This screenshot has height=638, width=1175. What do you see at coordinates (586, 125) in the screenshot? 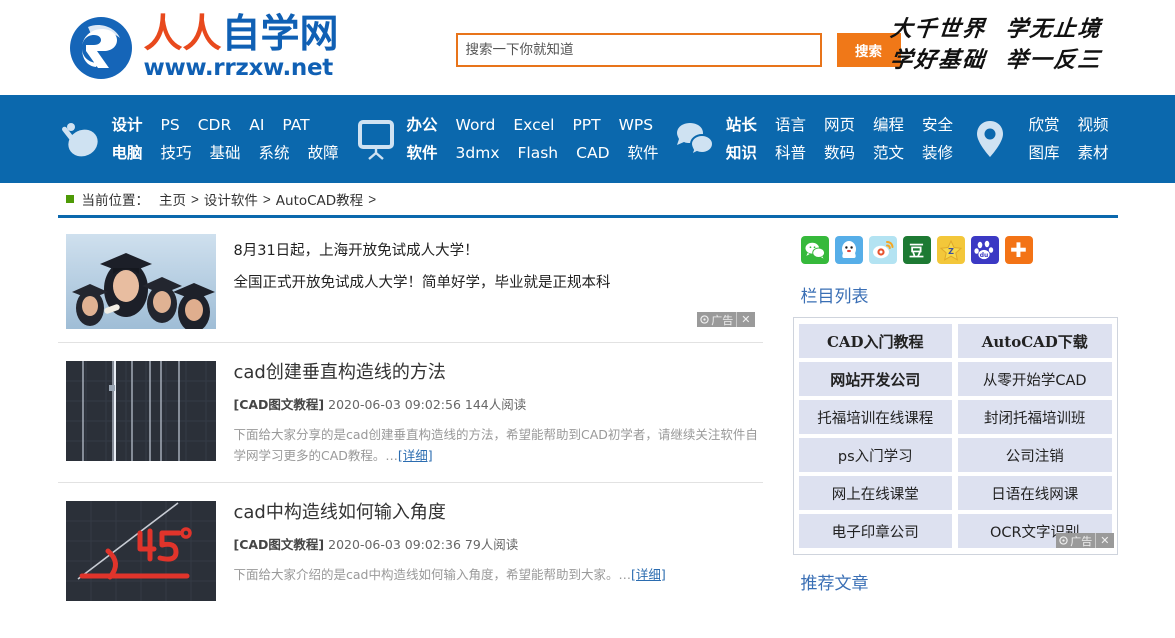
I see `nav-link-1-3: PPT` at bounding box center [586, 125].